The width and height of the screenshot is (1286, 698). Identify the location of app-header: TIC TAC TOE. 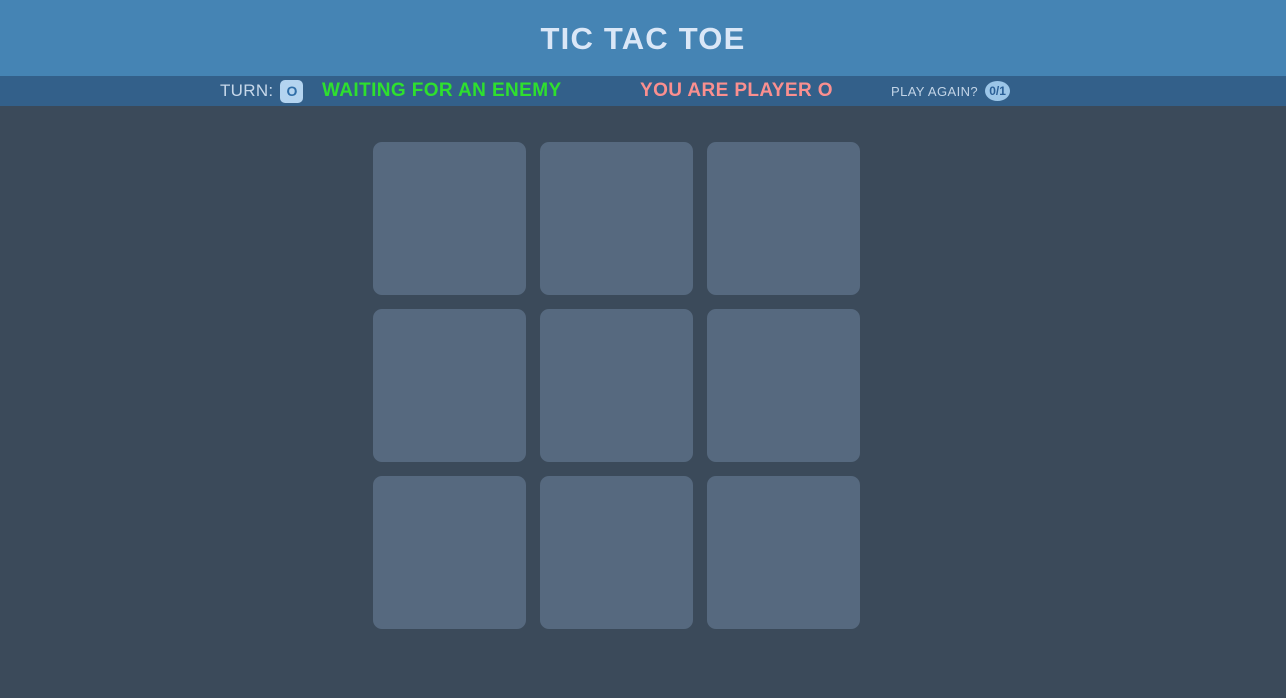
(643, 38).